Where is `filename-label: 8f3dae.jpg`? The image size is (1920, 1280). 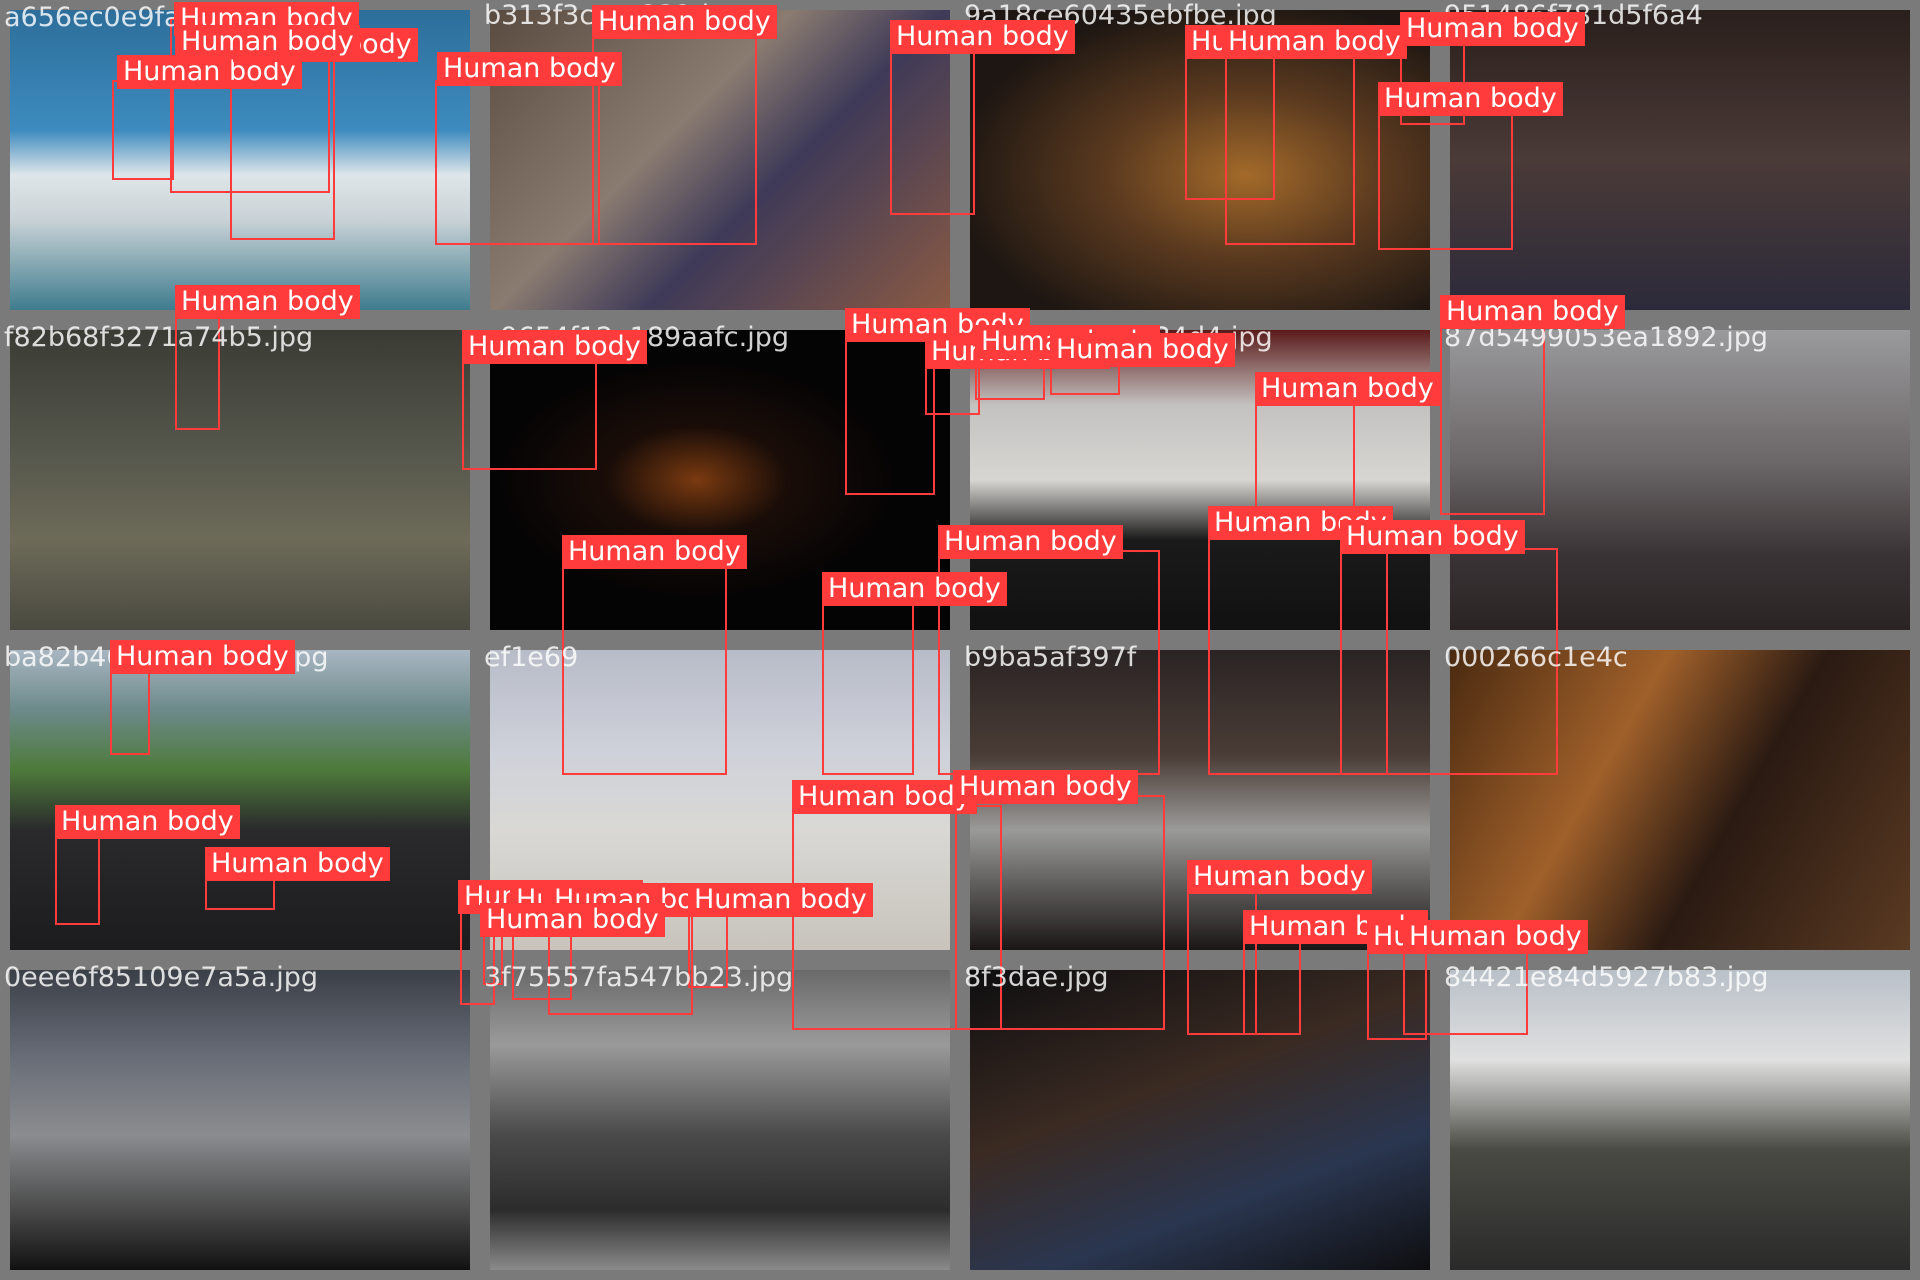
filename-label: 8f3dae.jpg is located at coordinates (1036, 977).